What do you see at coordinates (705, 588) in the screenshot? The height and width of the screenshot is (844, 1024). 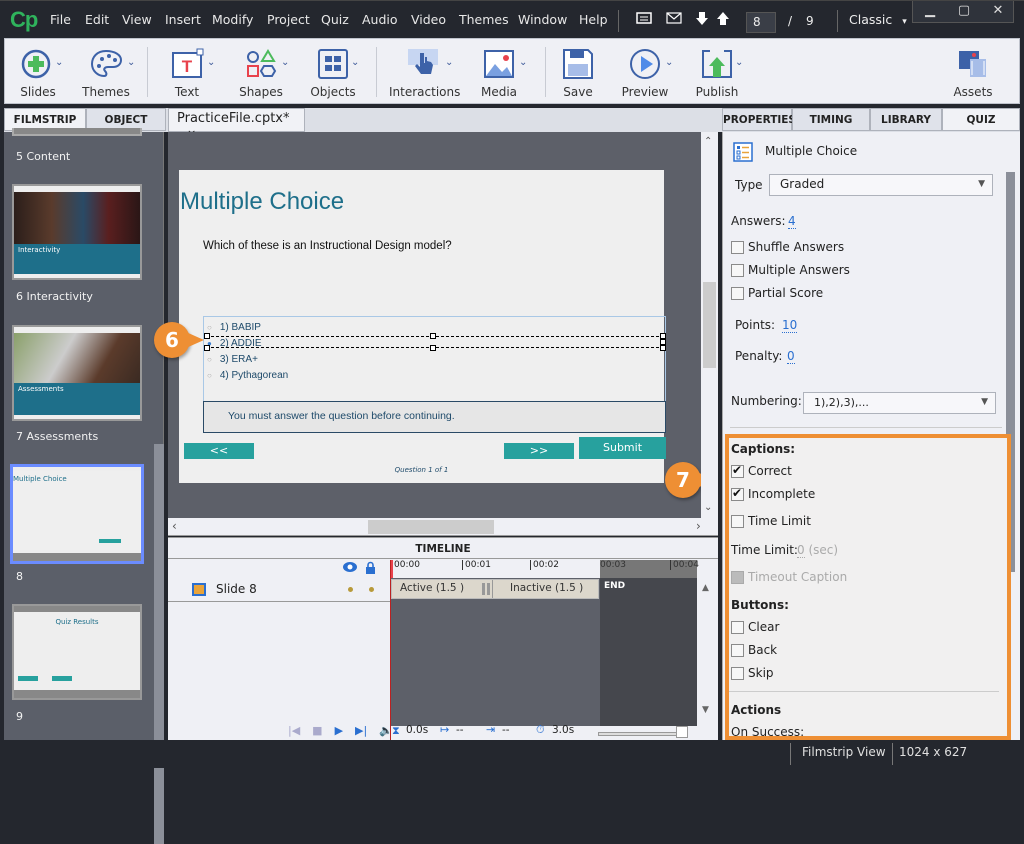 I see `scroll-up-icon: ▲` at bounding box center [705, 588].